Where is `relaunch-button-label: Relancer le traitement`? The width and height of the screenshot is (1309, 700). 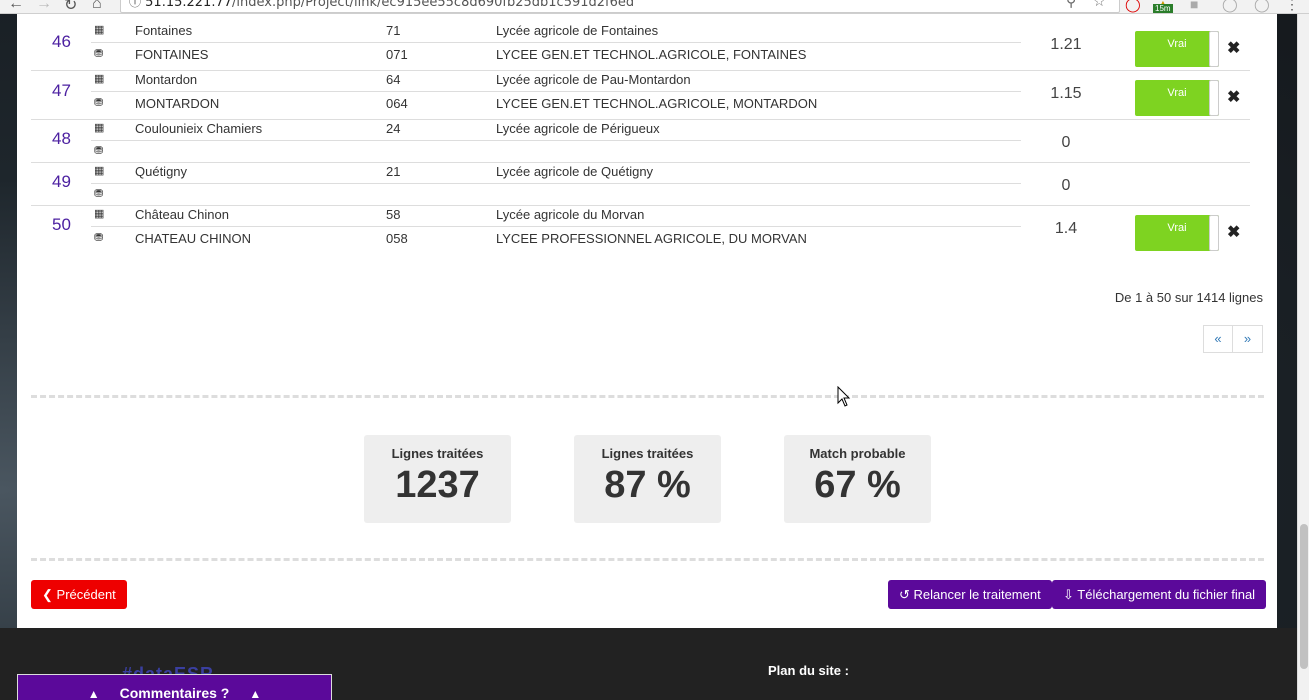 relaunch-button-label: Relancer le traitement is located at coordinates (977, 594).